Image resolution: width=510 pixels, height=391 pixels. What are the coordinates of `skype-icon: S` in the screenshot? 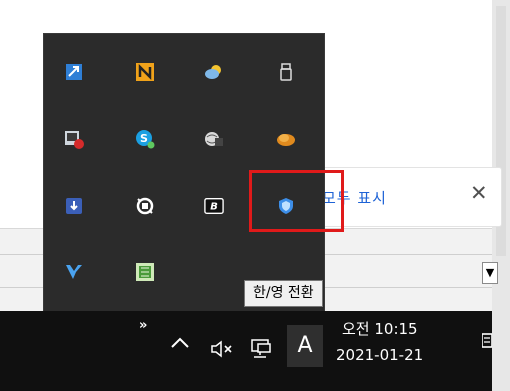 It's located at (145, 139).